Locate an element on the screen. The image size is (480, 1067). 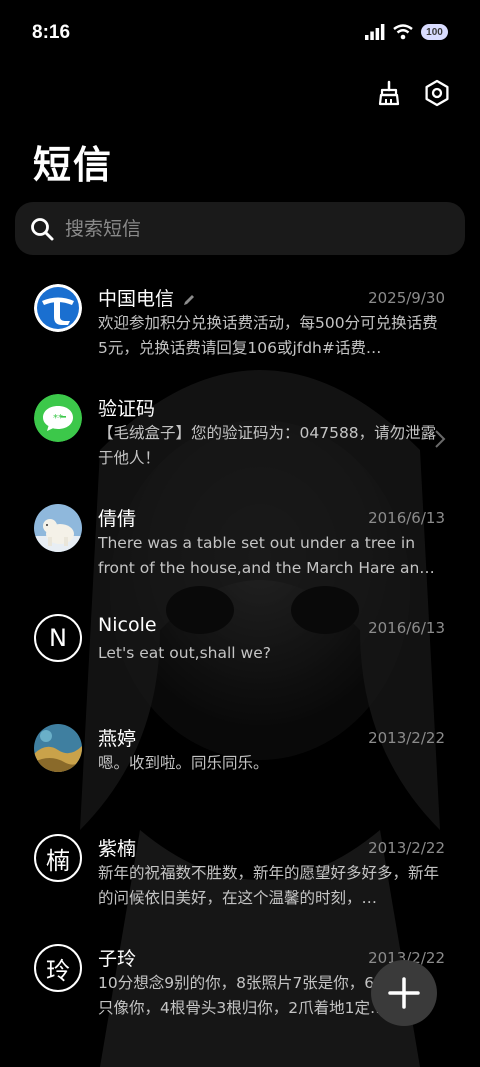
conversation-item: 燕婷 2013/2/22 嗯。收到啦。同乐同乐。 is located at coordinates (240, 770).